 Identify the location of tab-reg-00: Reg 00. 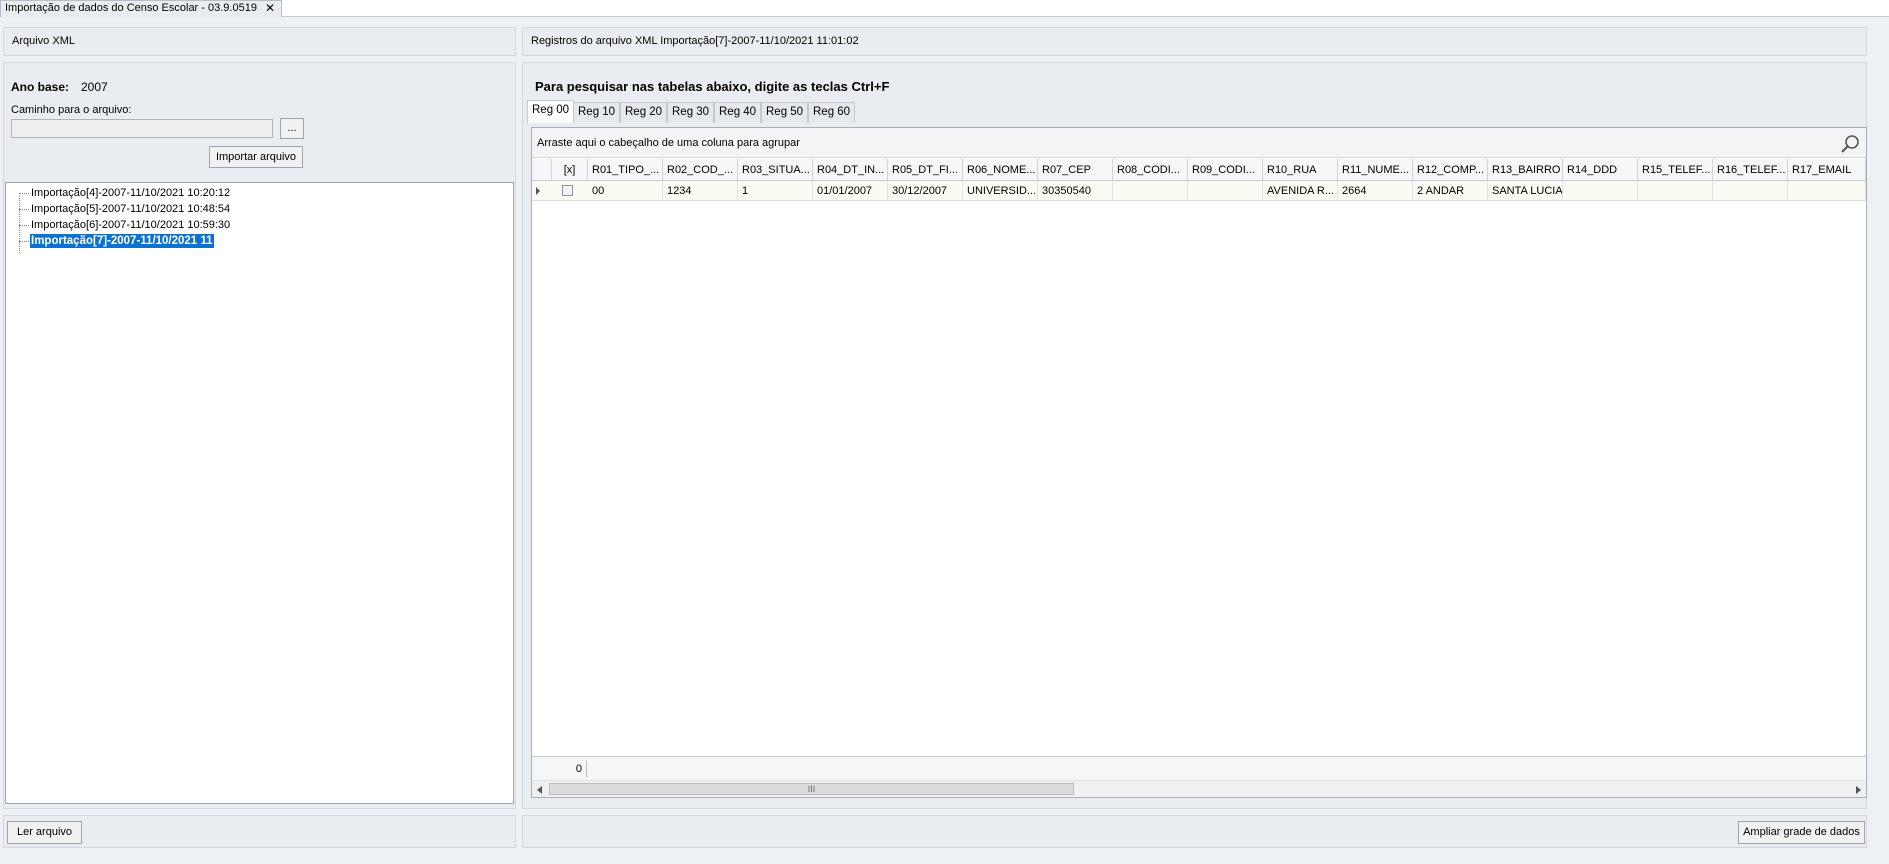
(551, 111).